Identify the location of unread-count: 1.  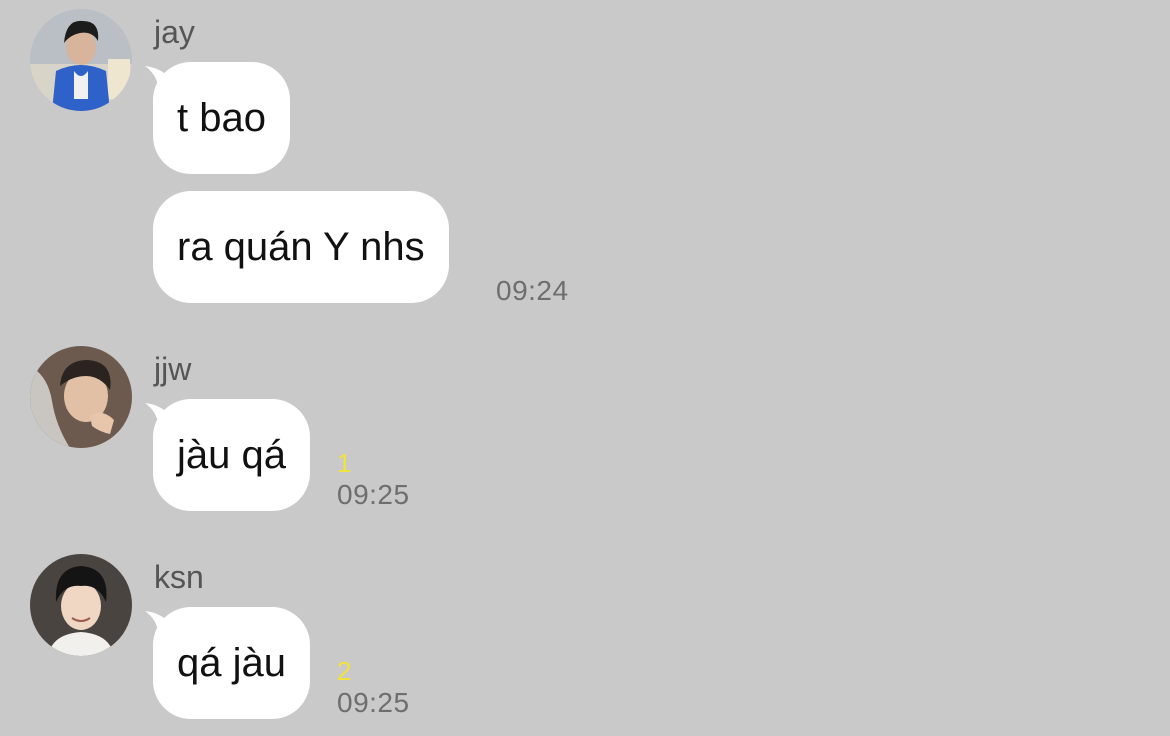
(344, 463).